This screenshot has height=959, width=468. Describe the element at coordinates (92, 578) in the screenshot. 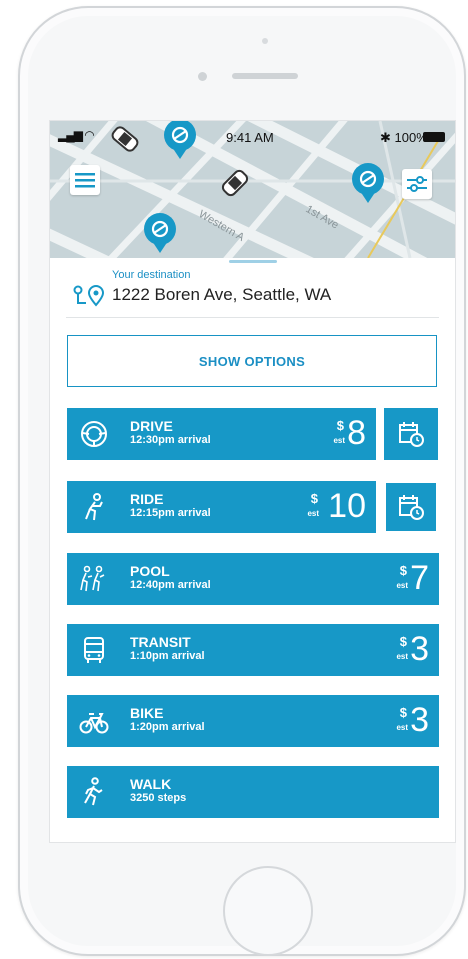

I see `pool-riders-icon` at that location.